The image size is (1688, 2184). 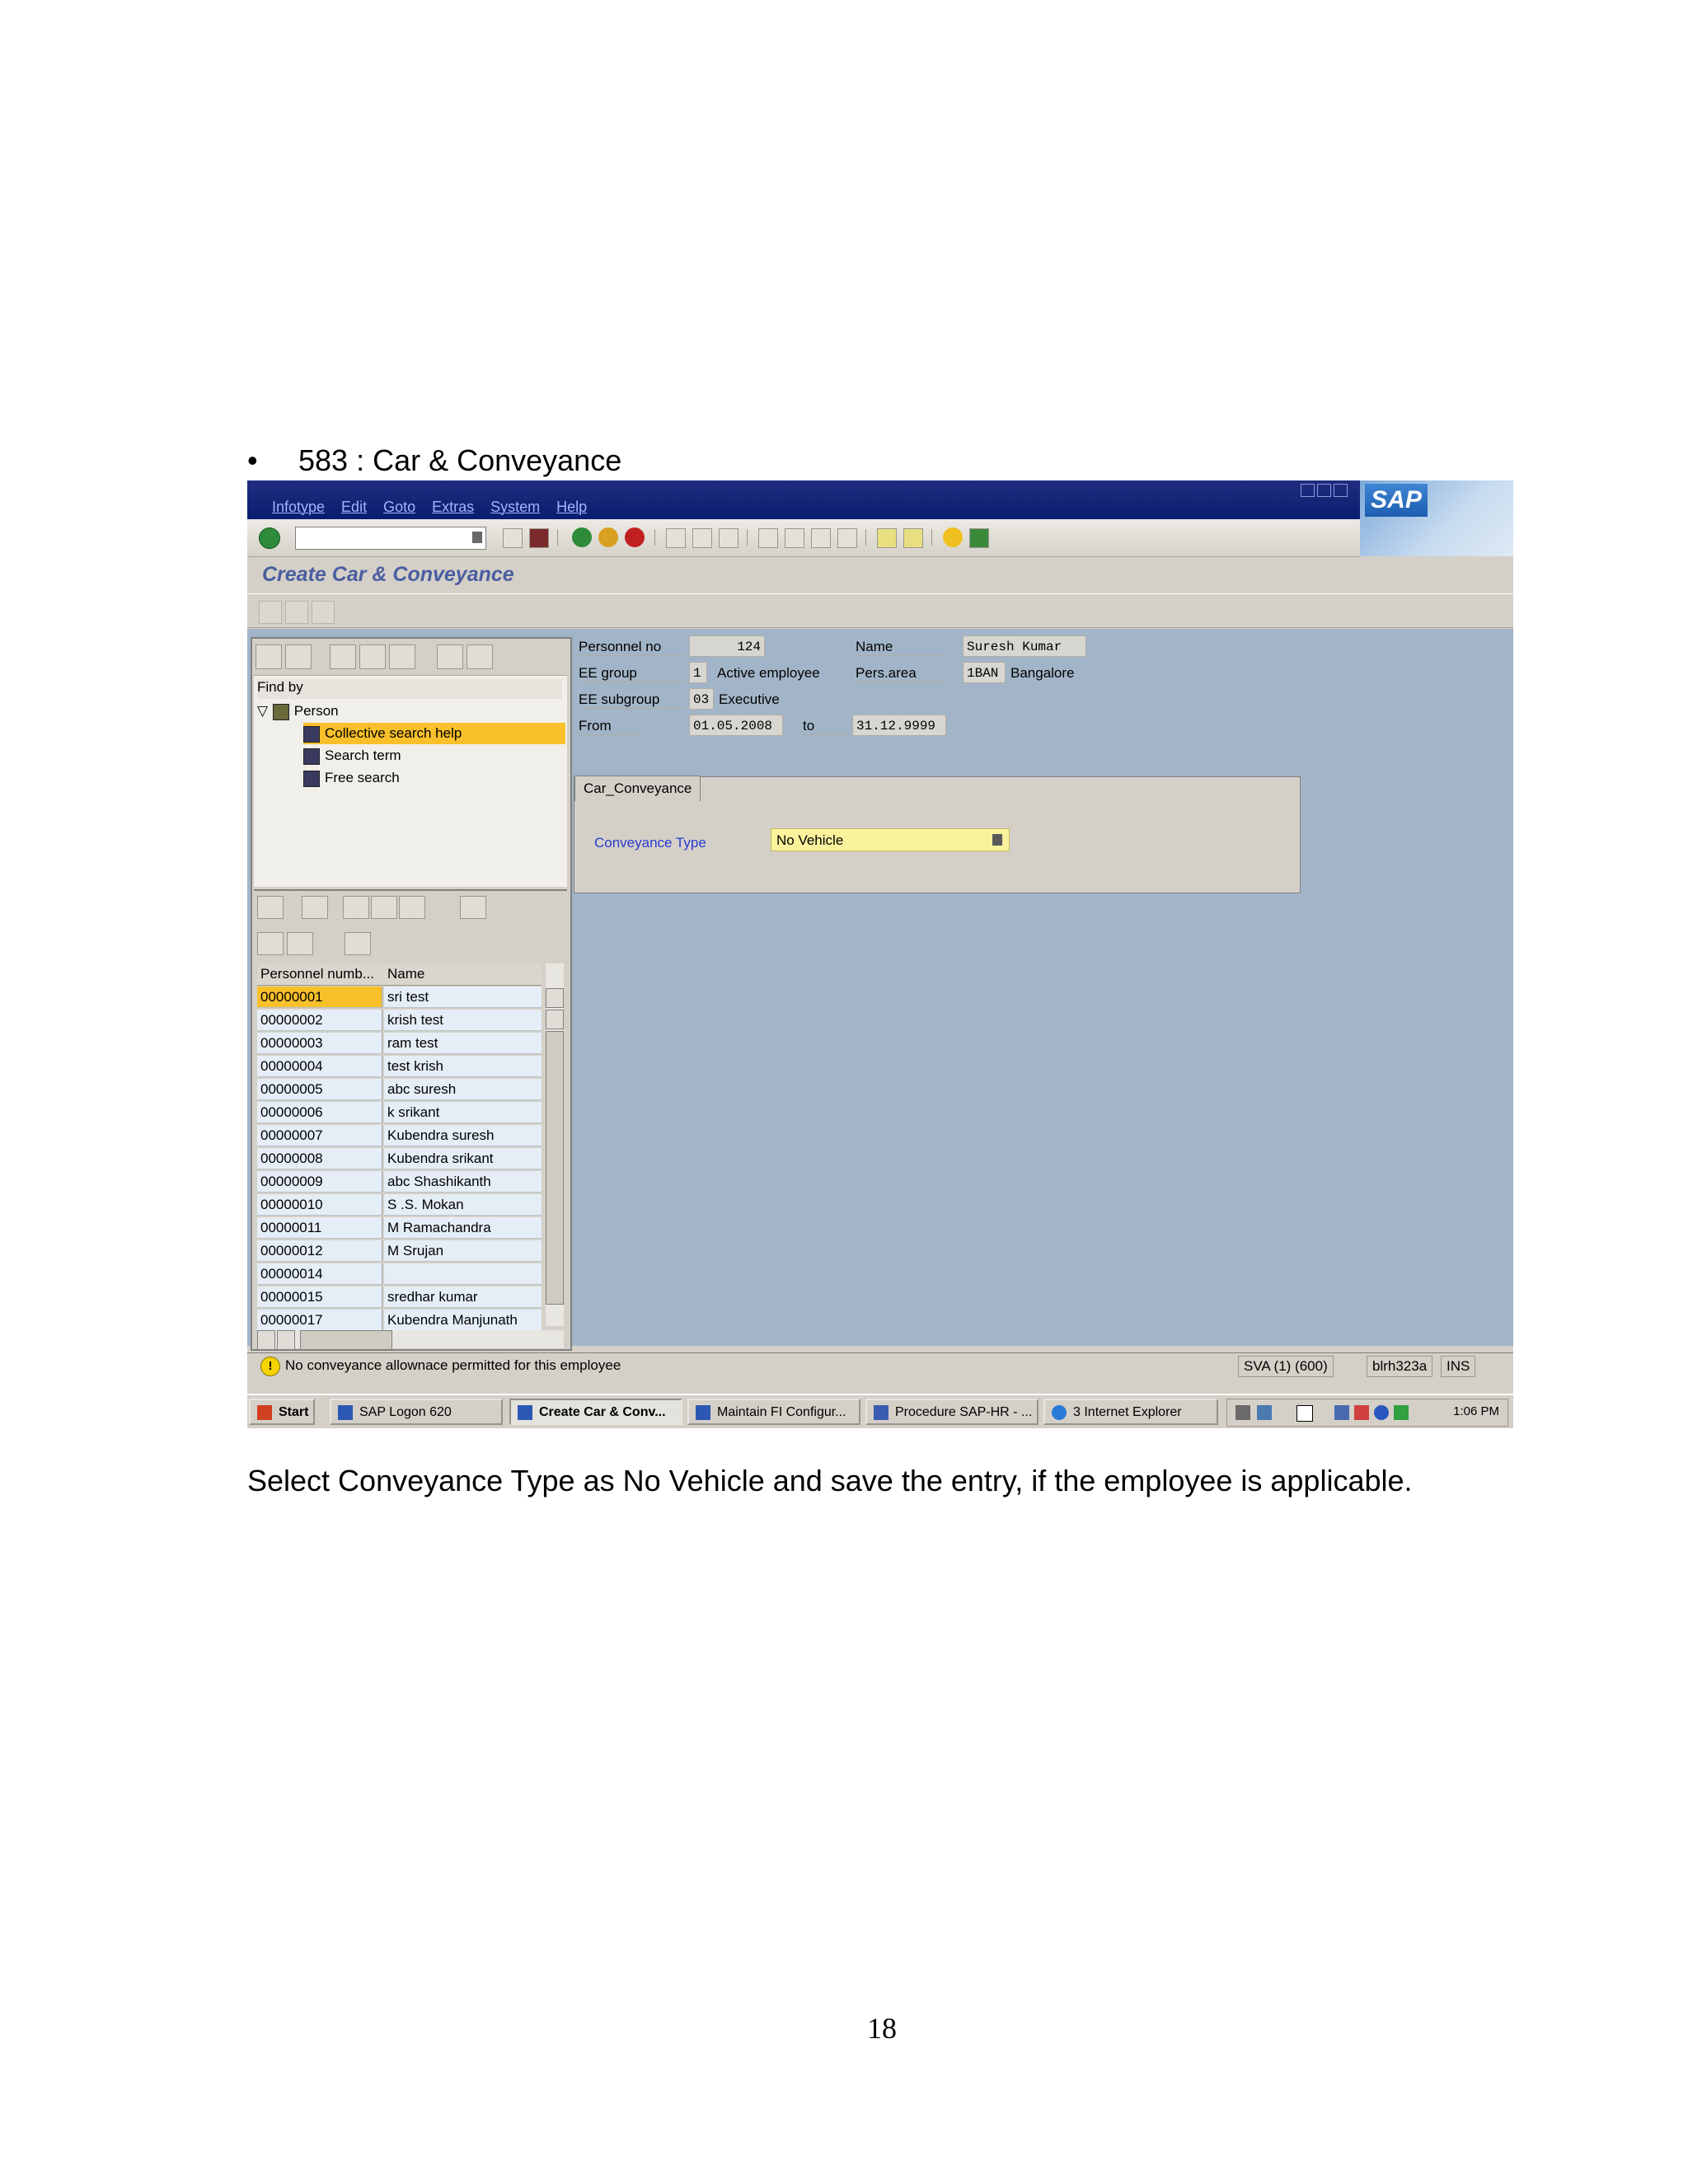 I want to click on monitor-icon, so click(x=1265, y=1412).